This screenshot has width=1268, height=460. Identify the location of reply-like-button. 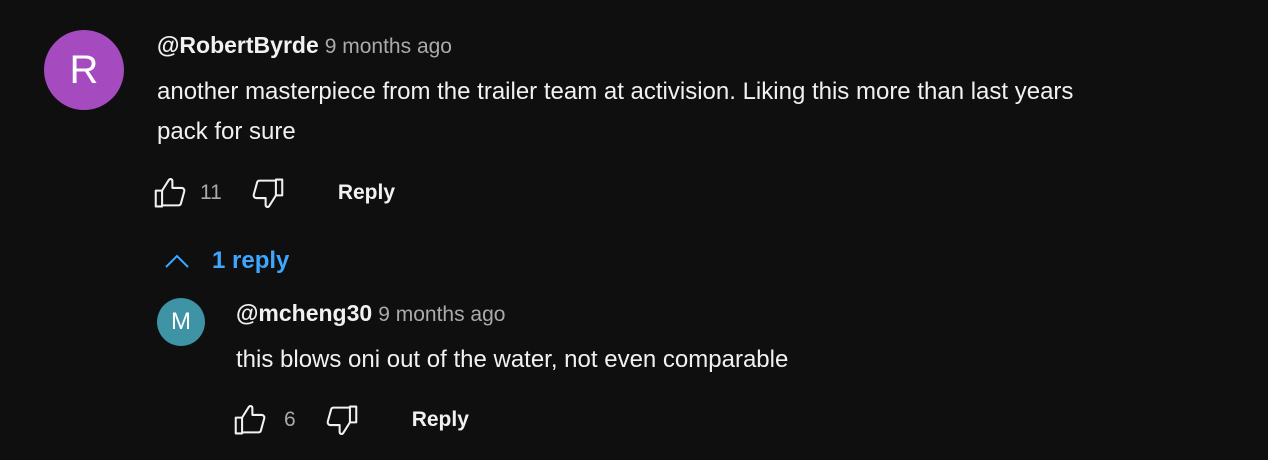
(250, 420).